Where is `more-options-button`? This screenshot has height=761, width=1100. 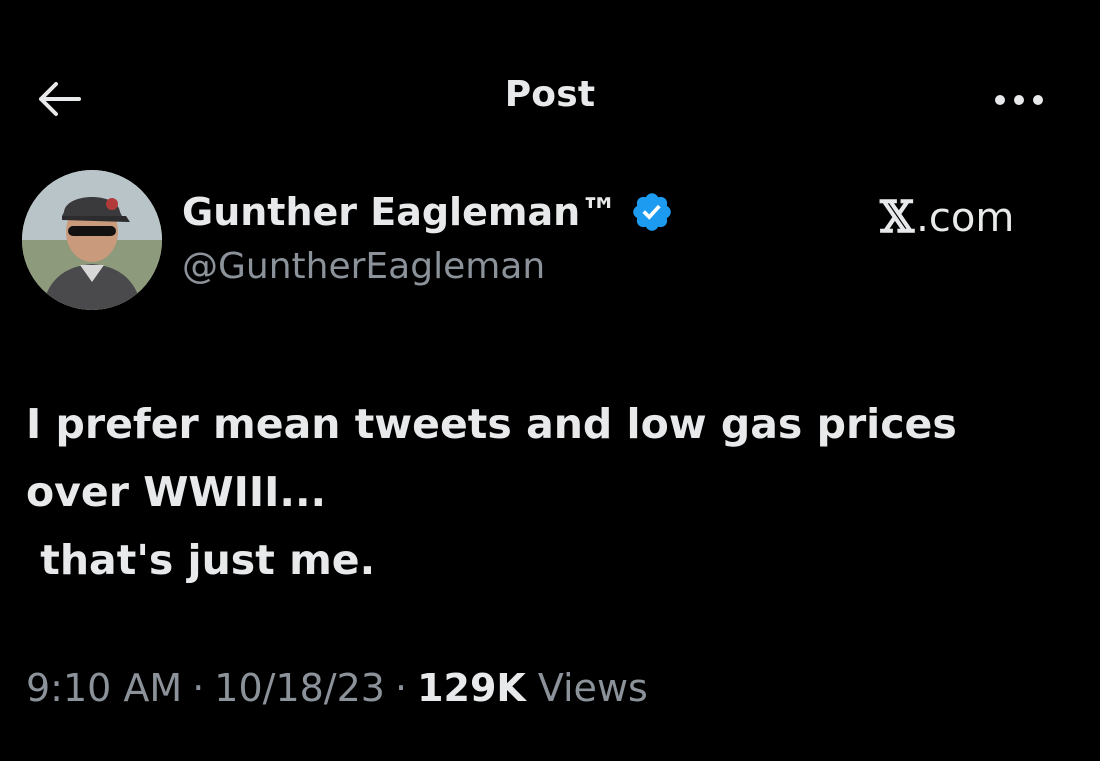
more-options-button is located at coordinates (1019, 100).